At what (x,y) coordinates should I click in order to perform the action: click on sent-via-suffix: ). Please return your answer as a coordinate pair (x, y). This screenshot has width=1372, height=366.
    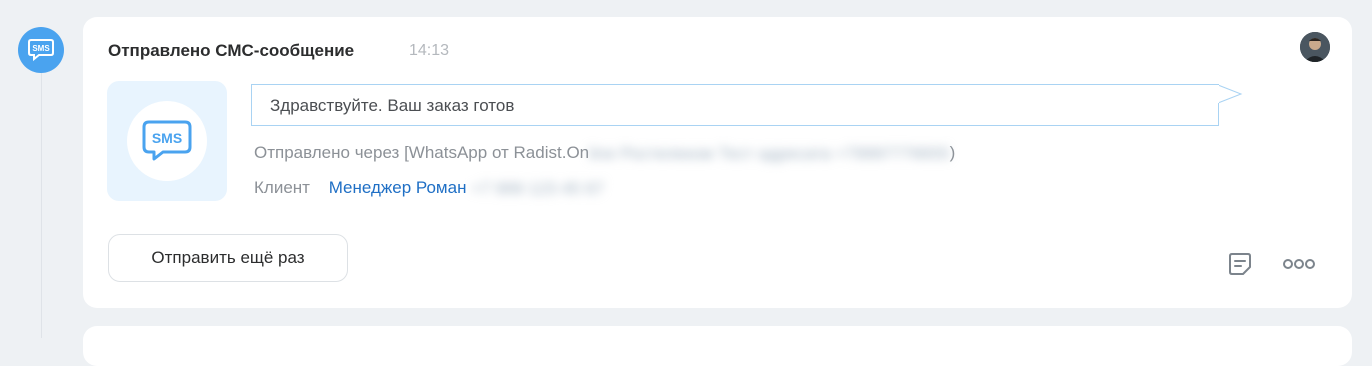
    Looking at the image, I should click on (952, 152).